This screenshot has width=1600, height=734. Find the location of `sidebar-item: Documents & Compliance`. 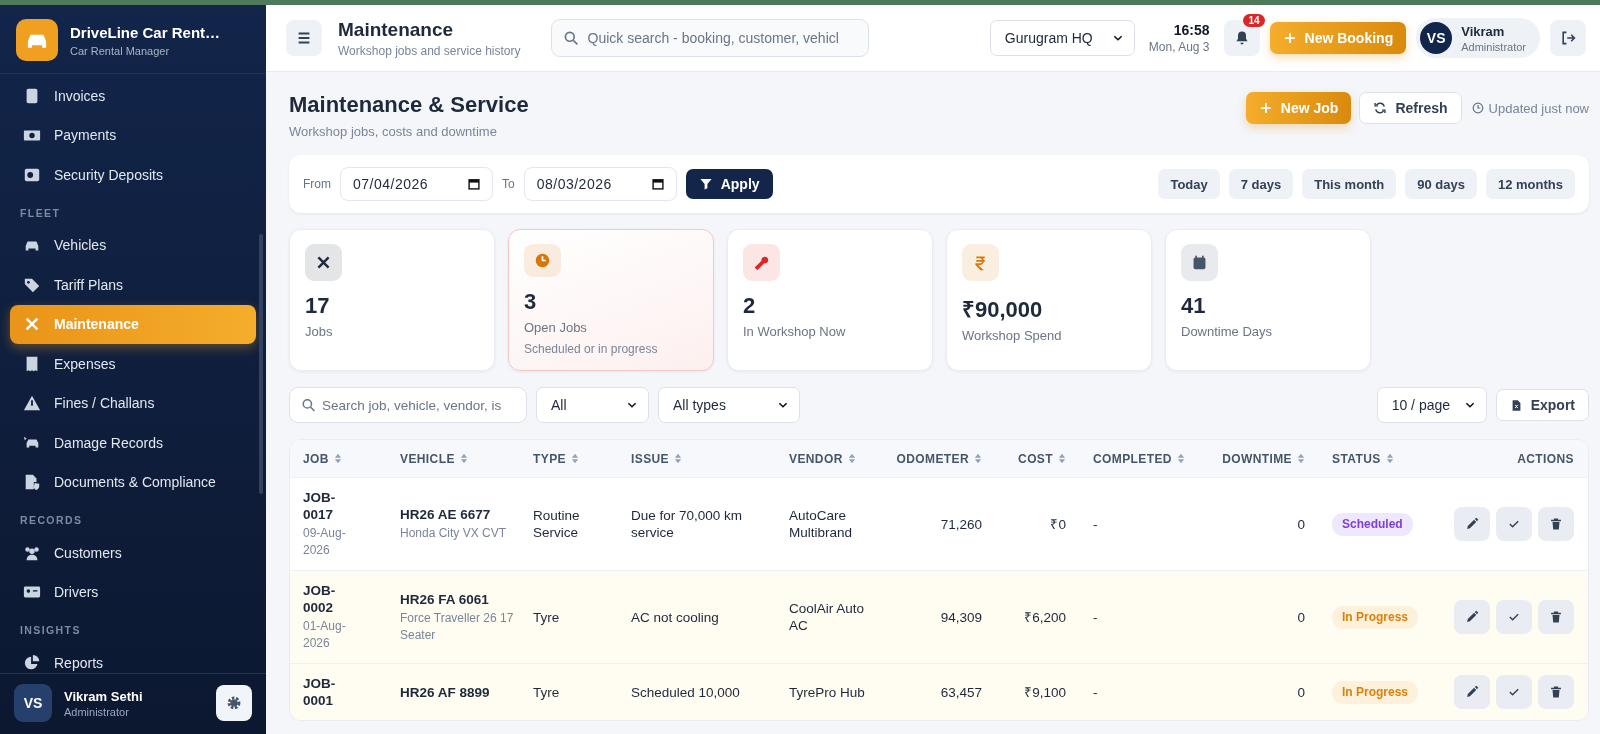

sidebar-item: Documents & Compliance is located at coordinates (133, 482).